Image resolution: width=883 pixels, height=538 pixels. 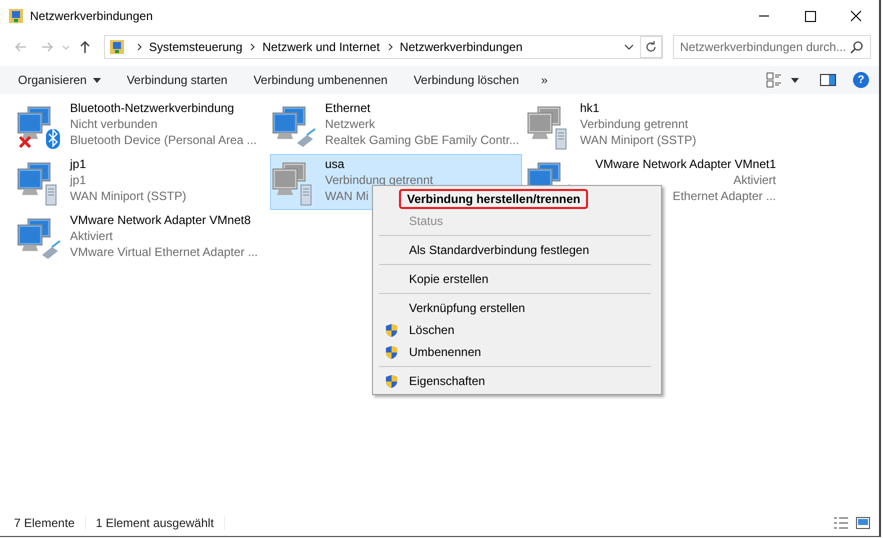 I want to click on connection-status: Netzwerk, so click(x=350, y=124).